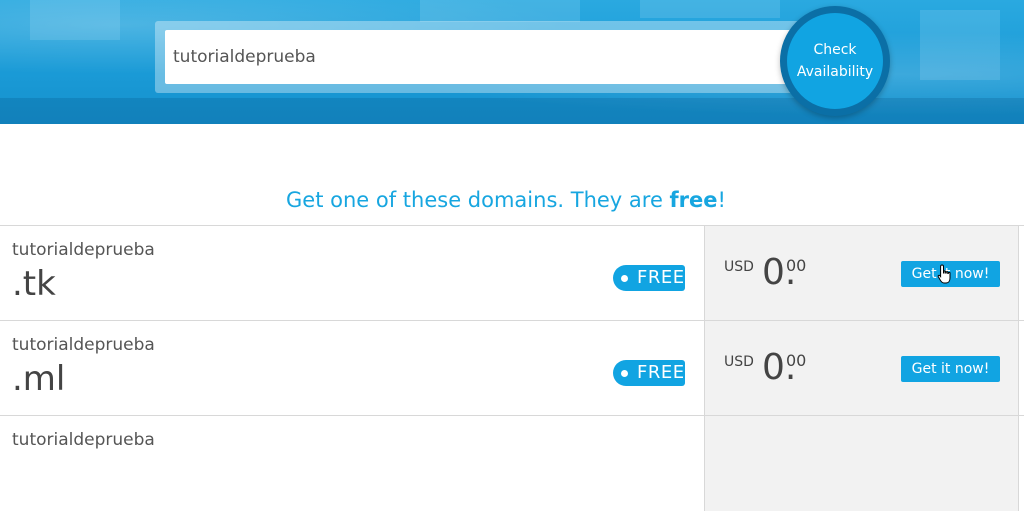 The width and height of the screenshot is (1024, 511). What do you see at coordinates (693, 200) in the screenshot?
I see `headline-emphasis: free` at bounding box center [693, 200].